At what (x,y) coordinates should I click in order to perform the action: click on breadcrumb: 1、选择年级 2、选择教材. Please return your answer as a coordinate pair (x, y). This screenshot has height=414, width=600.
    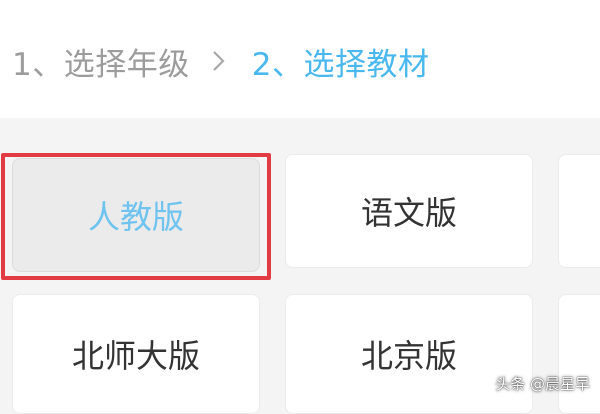
    Looking at the image, I should click on (220, 61).